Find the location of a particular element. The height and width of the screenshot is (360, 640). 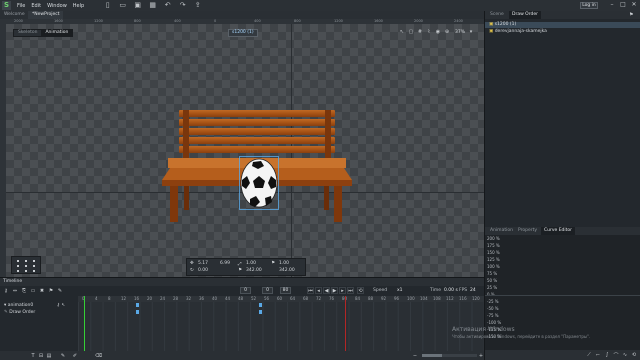

bone-icon: ⌇ is located at coordinates (429, 32).